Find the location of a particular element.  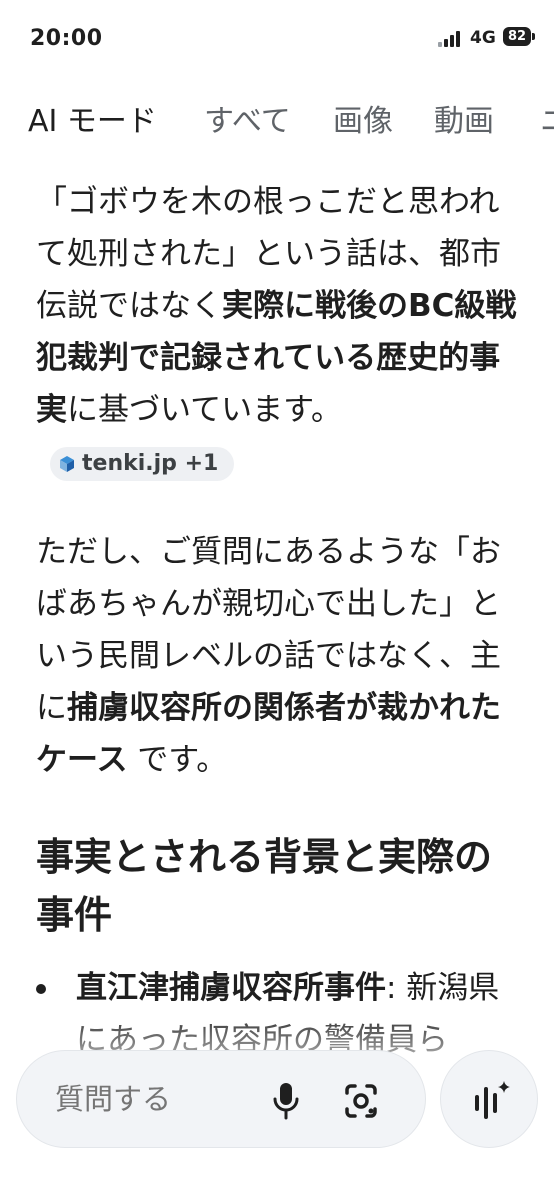

source-chip: tenki.jp +1 is located at coordinates (142, 463).